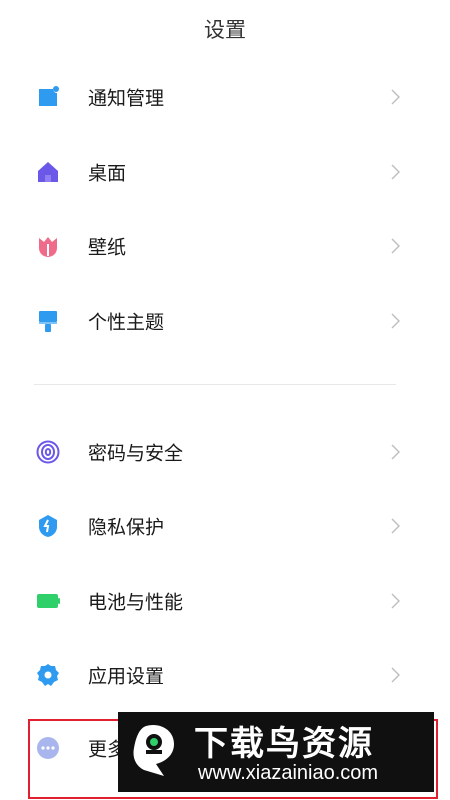 The image size is (450, 800). Describe the element at coordinates (225, 321) in the screenshot. I see `settings-item-themes: 个性主题` at that location.